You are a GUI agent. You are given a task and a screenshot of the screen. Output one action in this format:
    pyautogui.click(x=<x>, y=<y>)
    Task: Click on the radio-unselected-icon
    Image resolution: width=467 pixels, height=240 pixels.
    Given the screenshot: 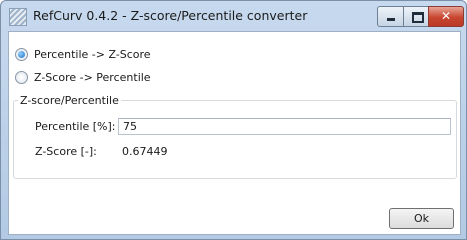 What is the action you would take?
    pyautogui.click(x=21, y=77)
    